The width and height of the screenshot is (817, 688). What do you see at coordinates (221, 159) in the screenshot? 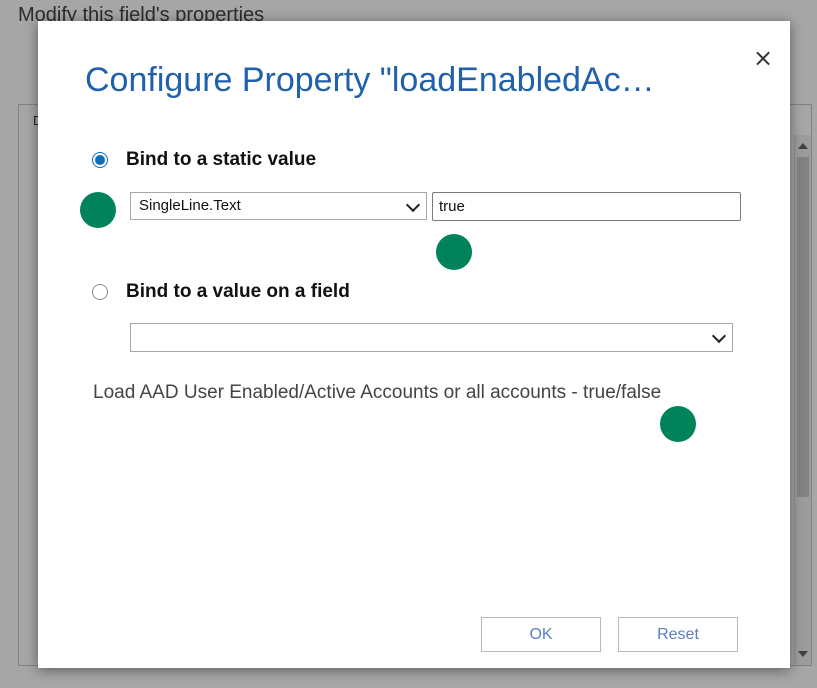
I see `static-value-label: Bind to a static value` at bounding box center [221, 159].